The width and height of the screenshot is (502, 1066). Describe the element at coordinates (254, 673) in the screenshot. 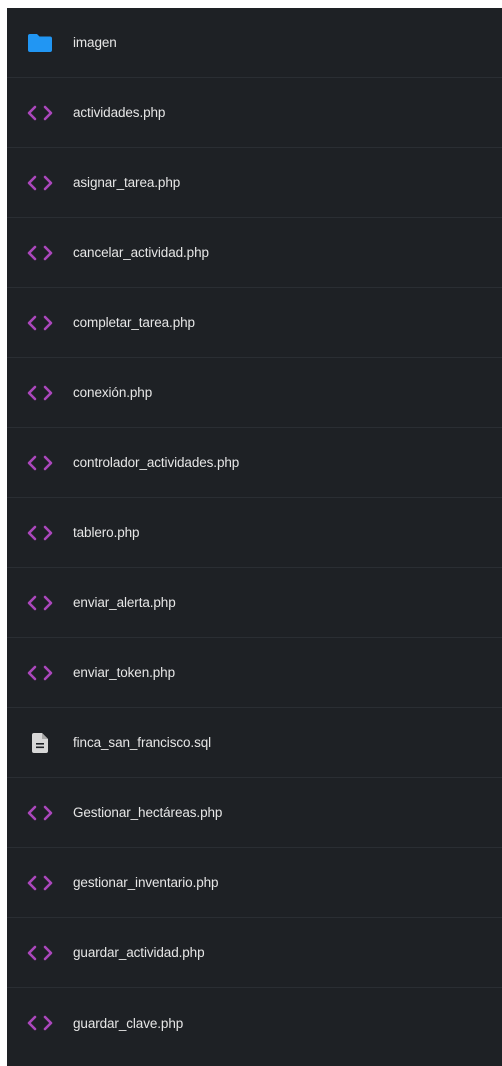

I see `file-item-enviar-token: enviar_token.php` at that location.